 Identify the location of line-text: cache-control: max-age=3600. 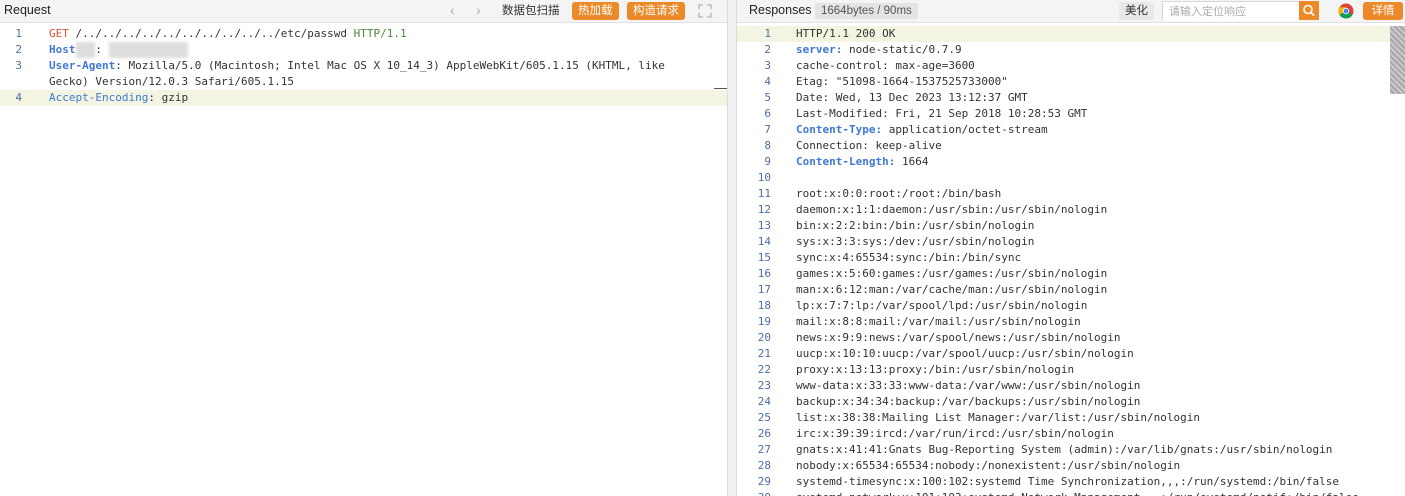
(885, 66).